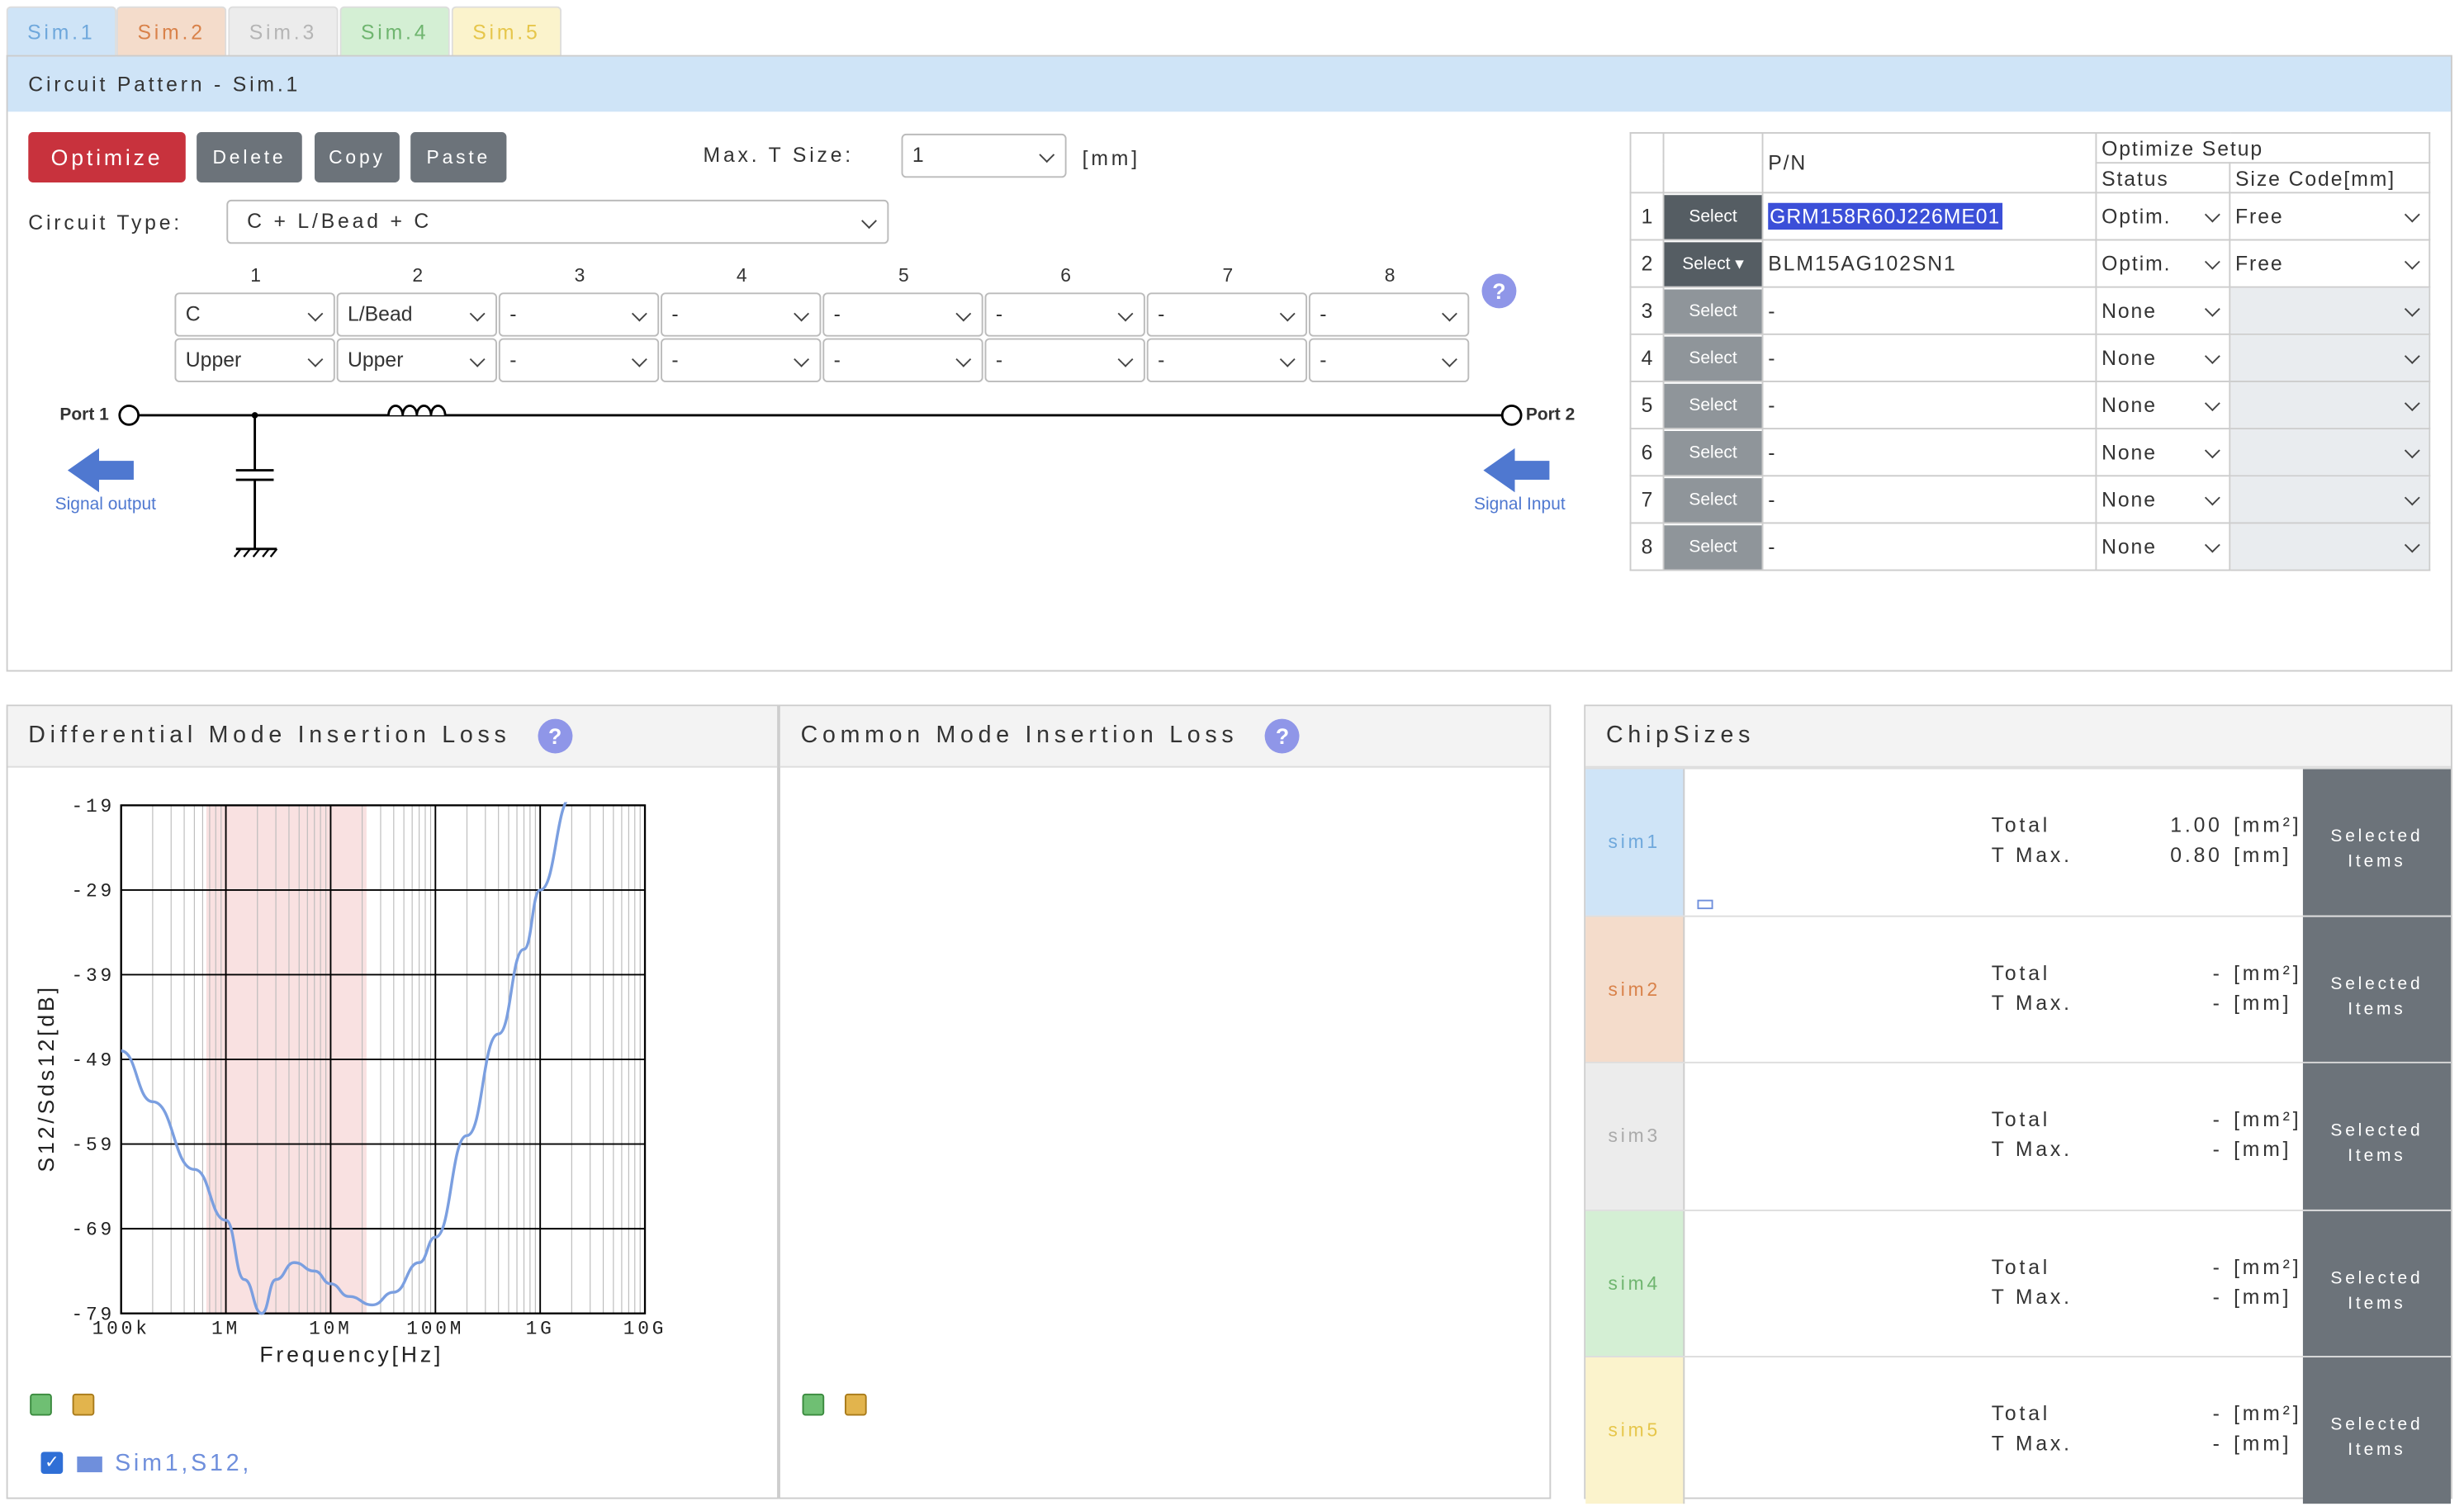 This screenshot has width=2464, height=1511. Describe the element at coordinates (416, 360) in the screenshot. I see `position-select-2: Upper` at that location.